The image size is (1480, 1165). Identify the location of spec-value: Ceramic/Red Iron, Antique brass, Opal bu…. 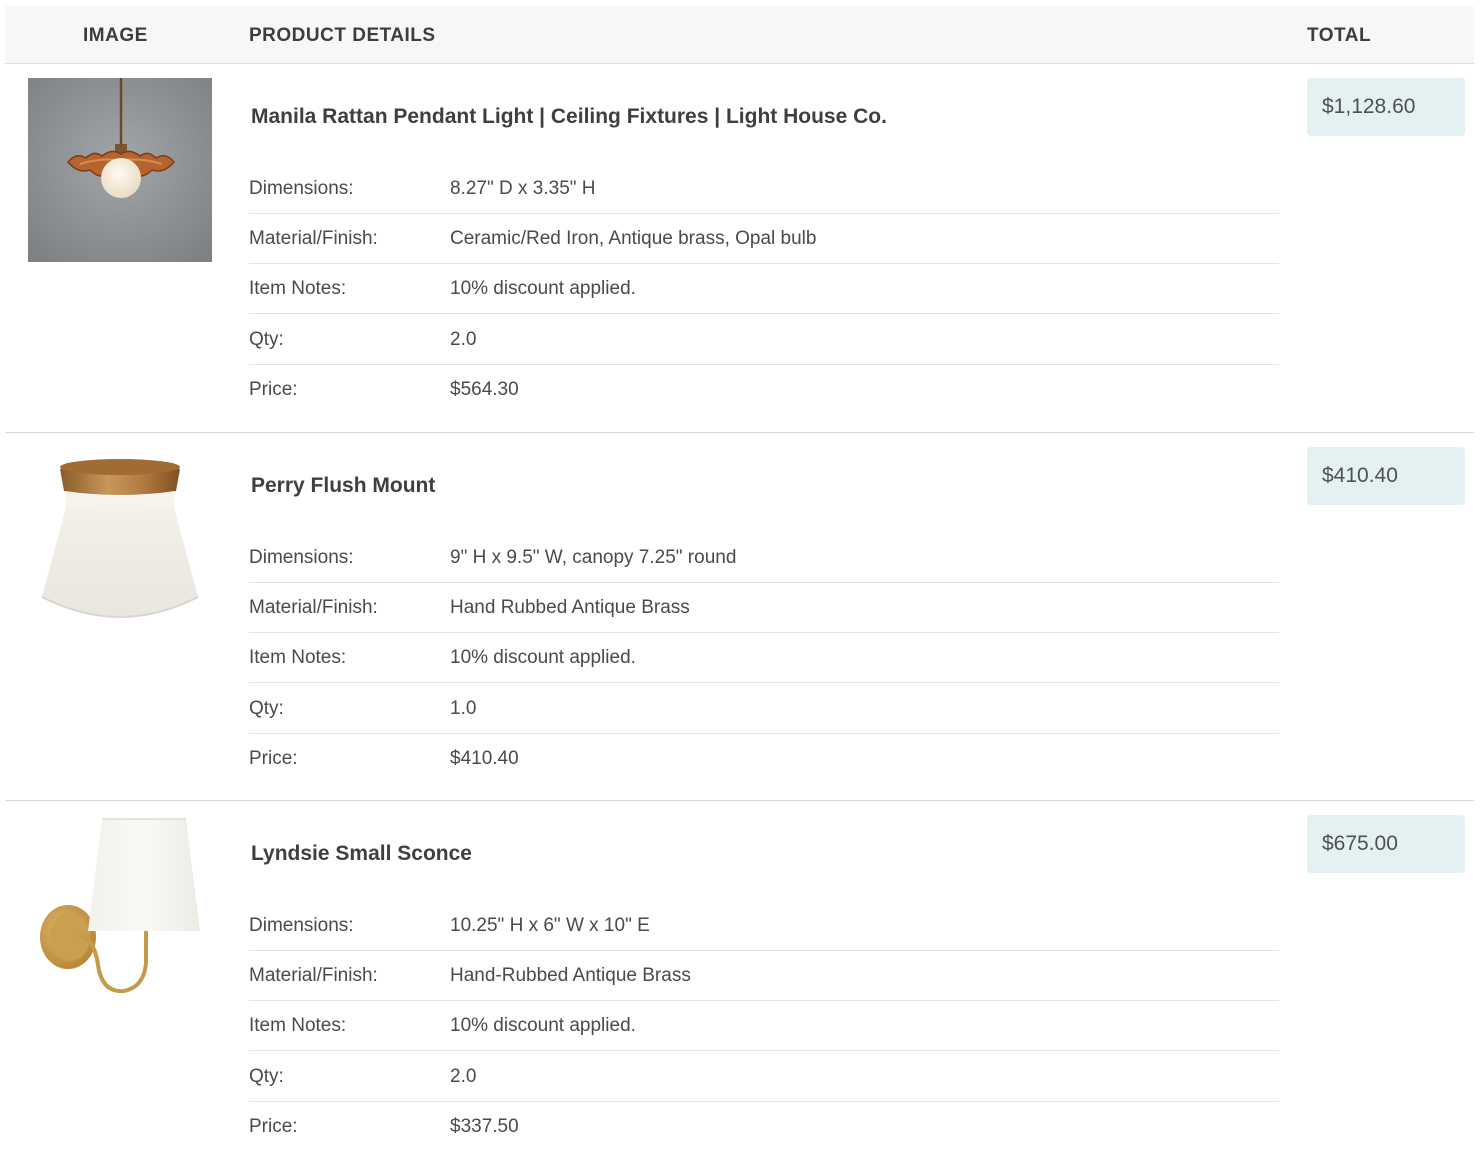
(633, 238).